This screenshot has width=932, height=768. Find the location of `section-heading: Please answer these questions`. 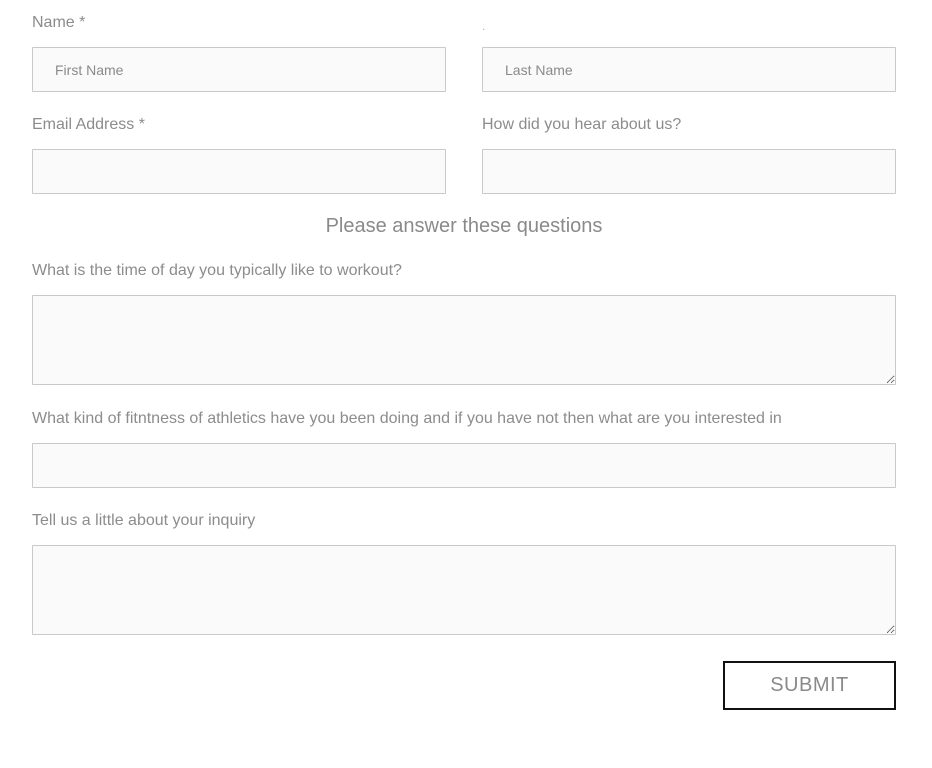

section-heading: Please answer these questions is located at coordinates (464, 226).